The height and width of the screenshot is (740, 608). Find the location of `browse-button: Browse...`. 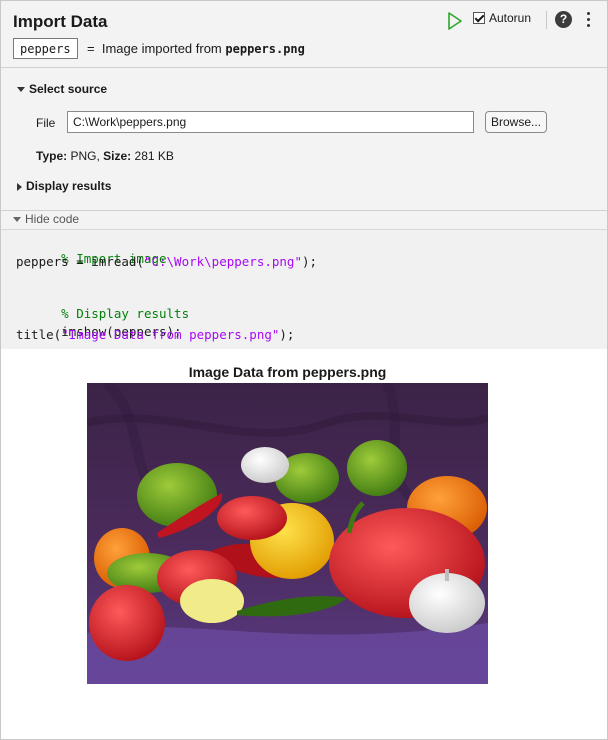

browse-button: Browse... is located at coordinates (516, 122).